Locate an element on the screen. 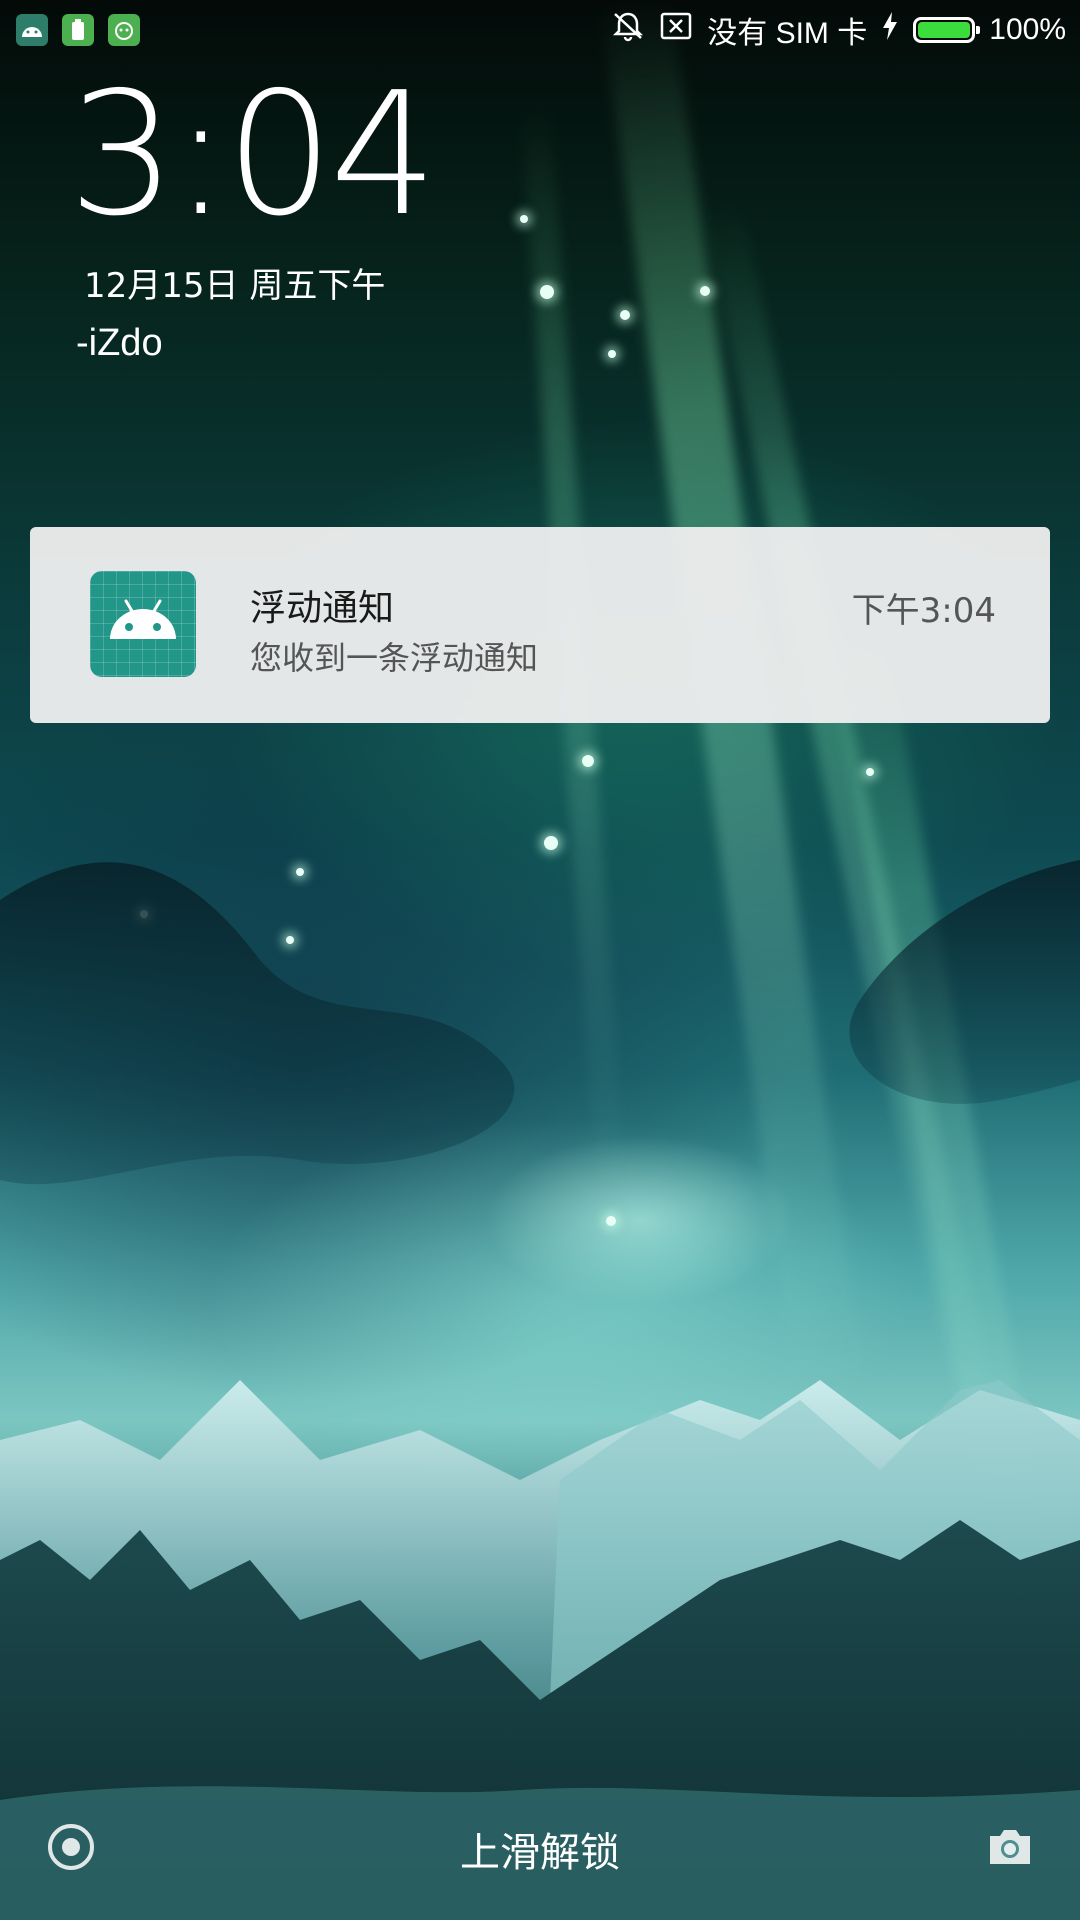  lockscreen-clock: 3:04 is located at coordinates (253, 155).